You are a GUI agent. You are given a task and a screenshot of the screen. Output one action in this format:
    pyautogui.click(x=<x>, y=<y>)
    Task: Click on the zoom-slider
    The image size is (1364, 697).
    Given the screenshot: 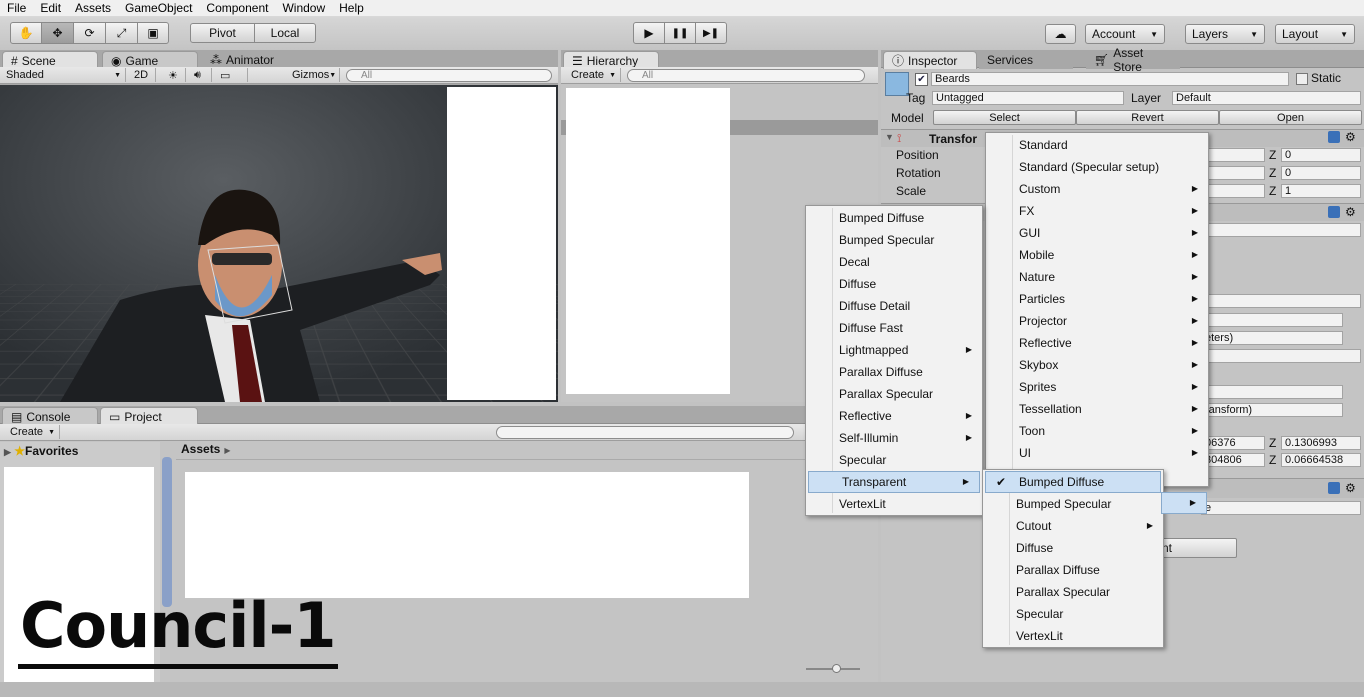 What is the action you would take?
    pyautogui.click(x=833, y=671)
    